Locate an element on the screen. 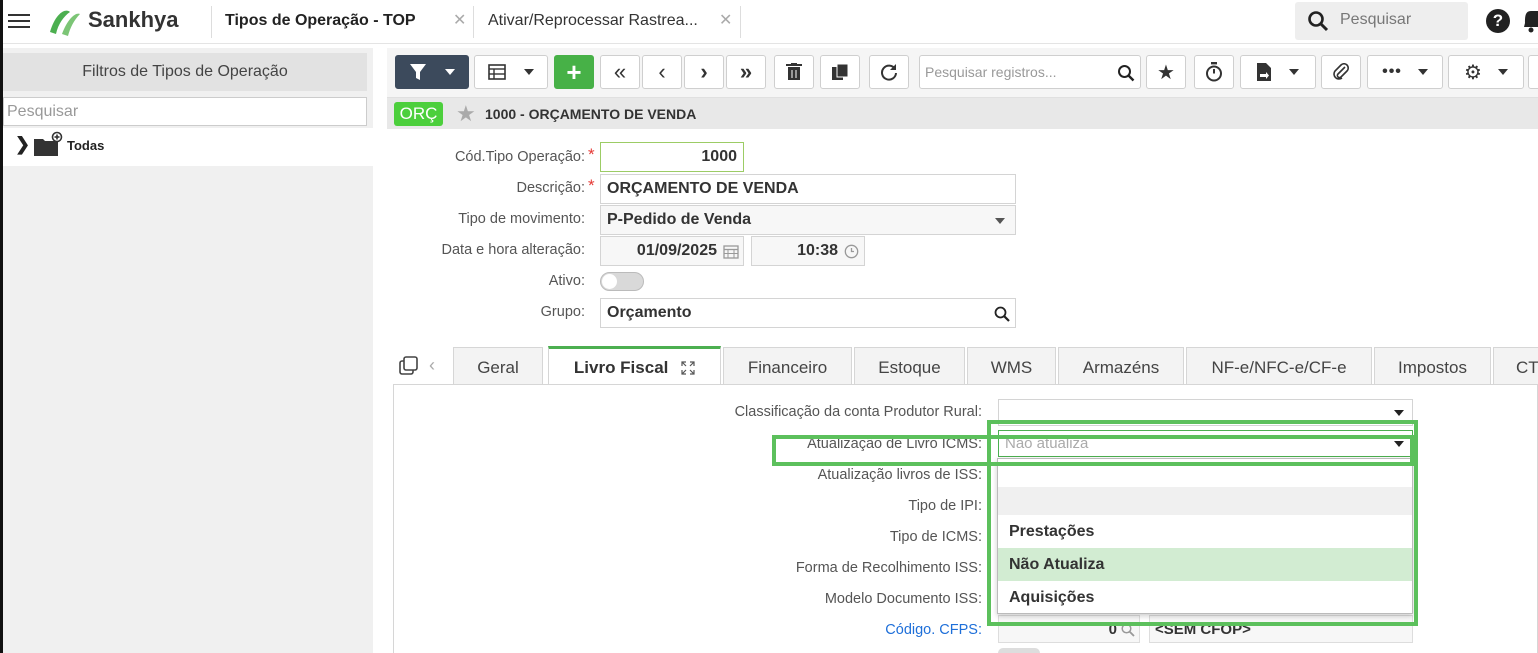 This screenshot has height=653, width=1538. last-record-button: » is located at coordinates (746, 72).